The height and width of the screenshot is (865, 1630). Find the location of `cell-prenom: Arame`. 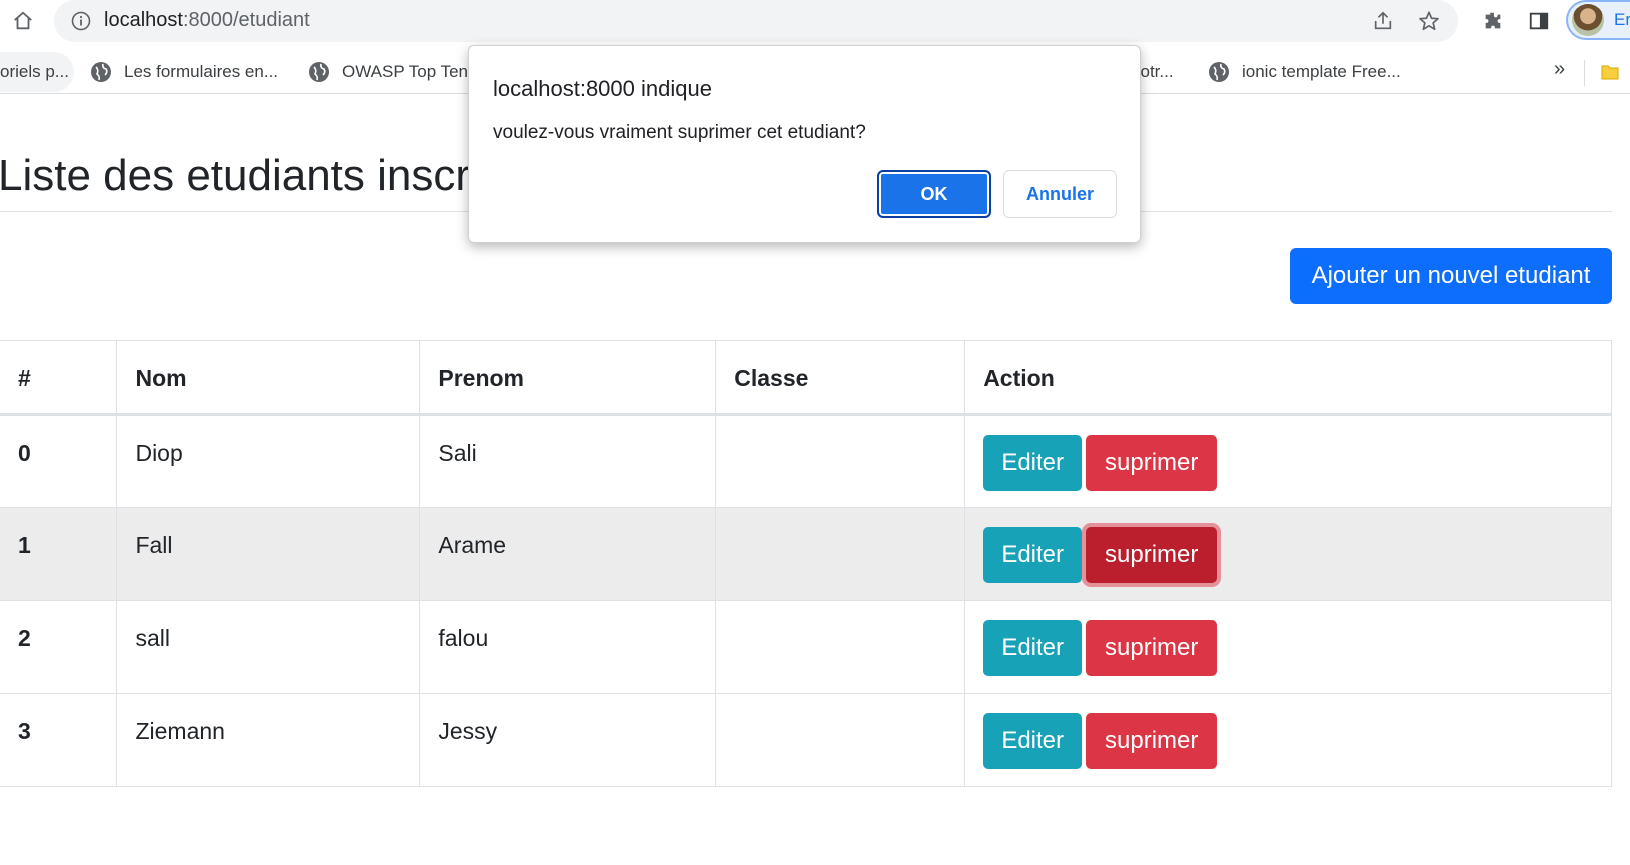

cell-prenom: Arame is located at coordinates (568, 554).